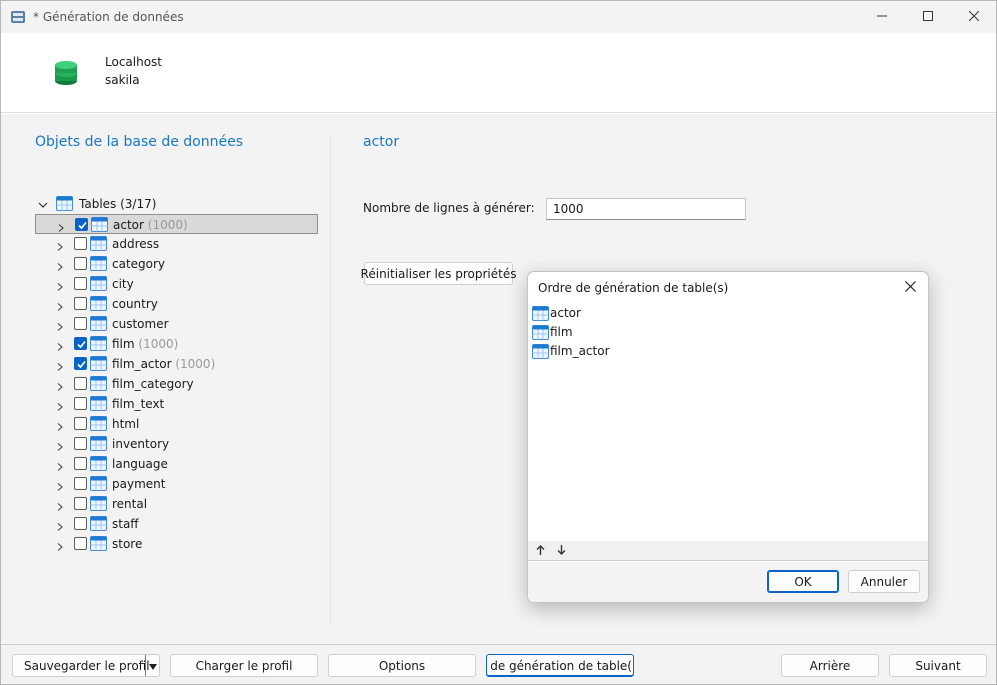  Describe the element at coordinates (728, 332) in the screenshot. I see `order-item-film: film` at that location.